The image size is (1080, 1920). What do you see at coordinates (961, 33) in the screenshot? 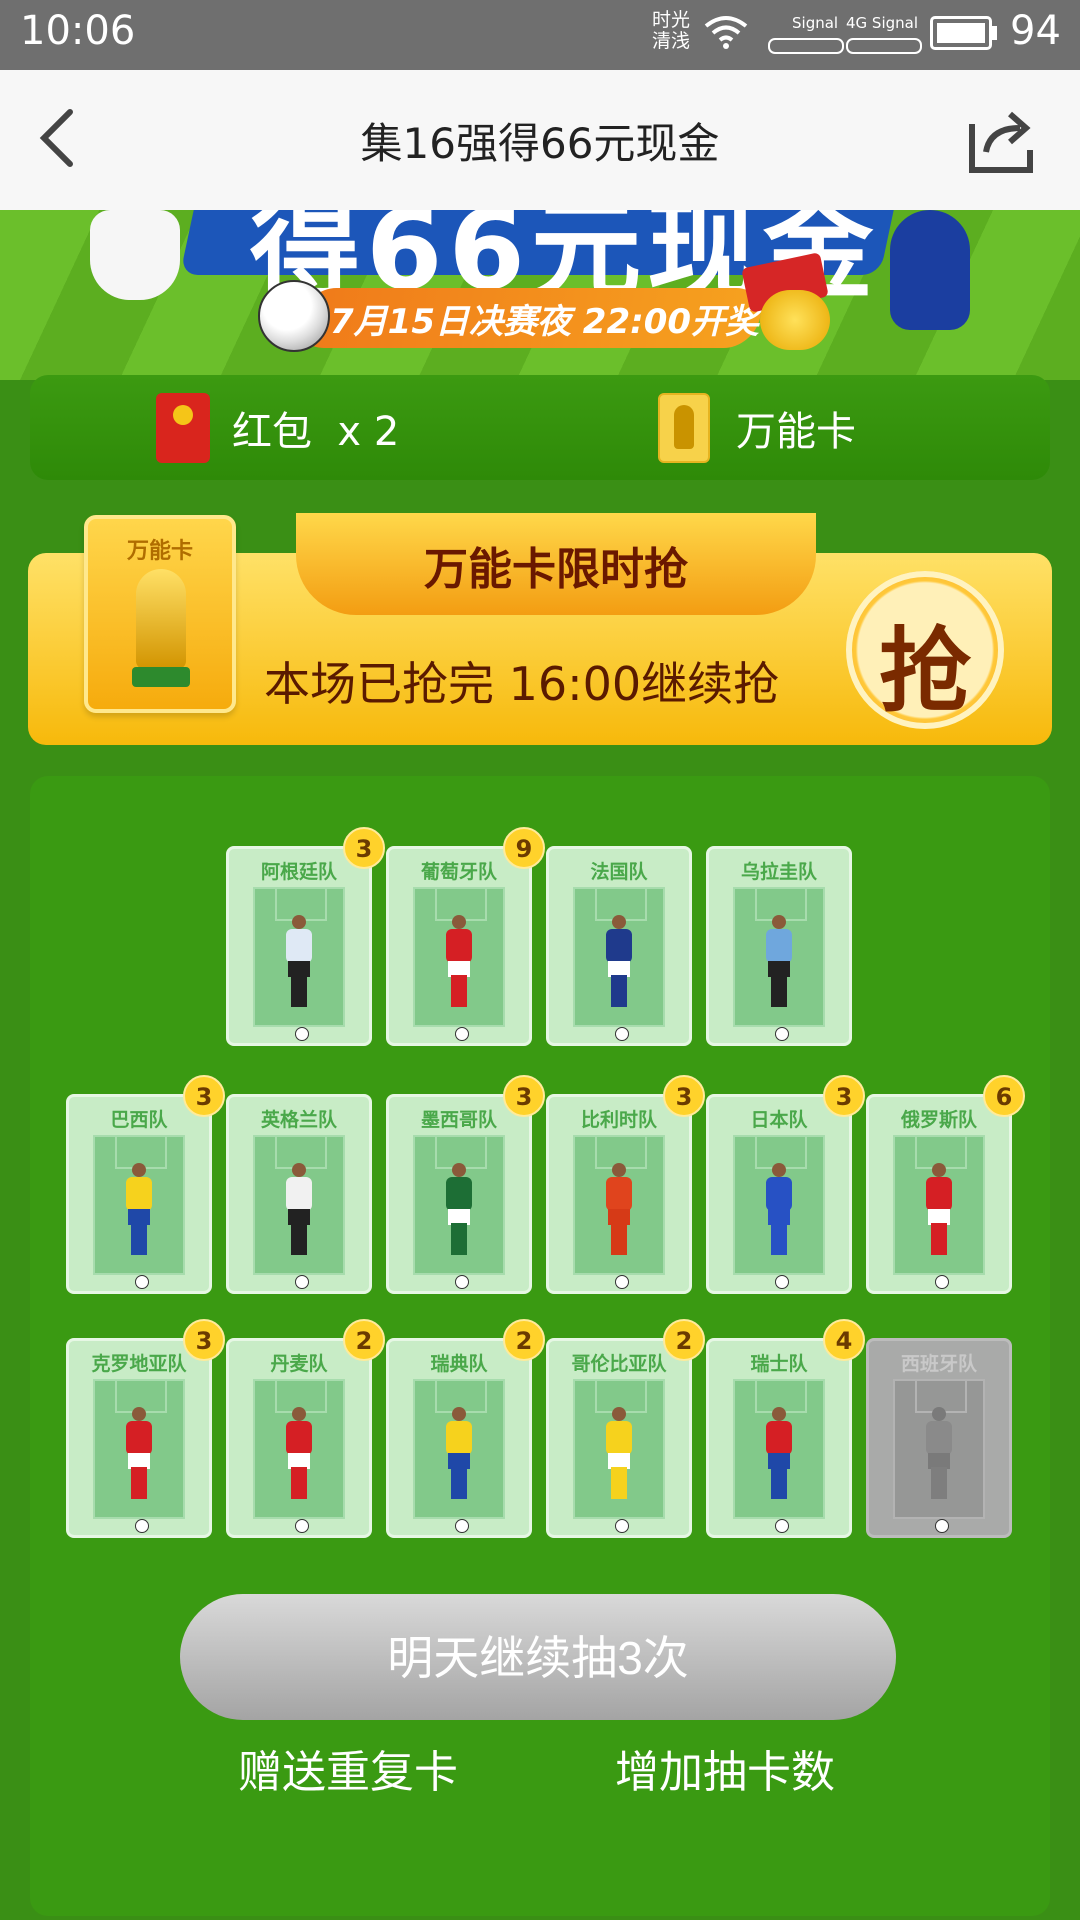
I see `battery-icon` at bounding box center [961, 33].